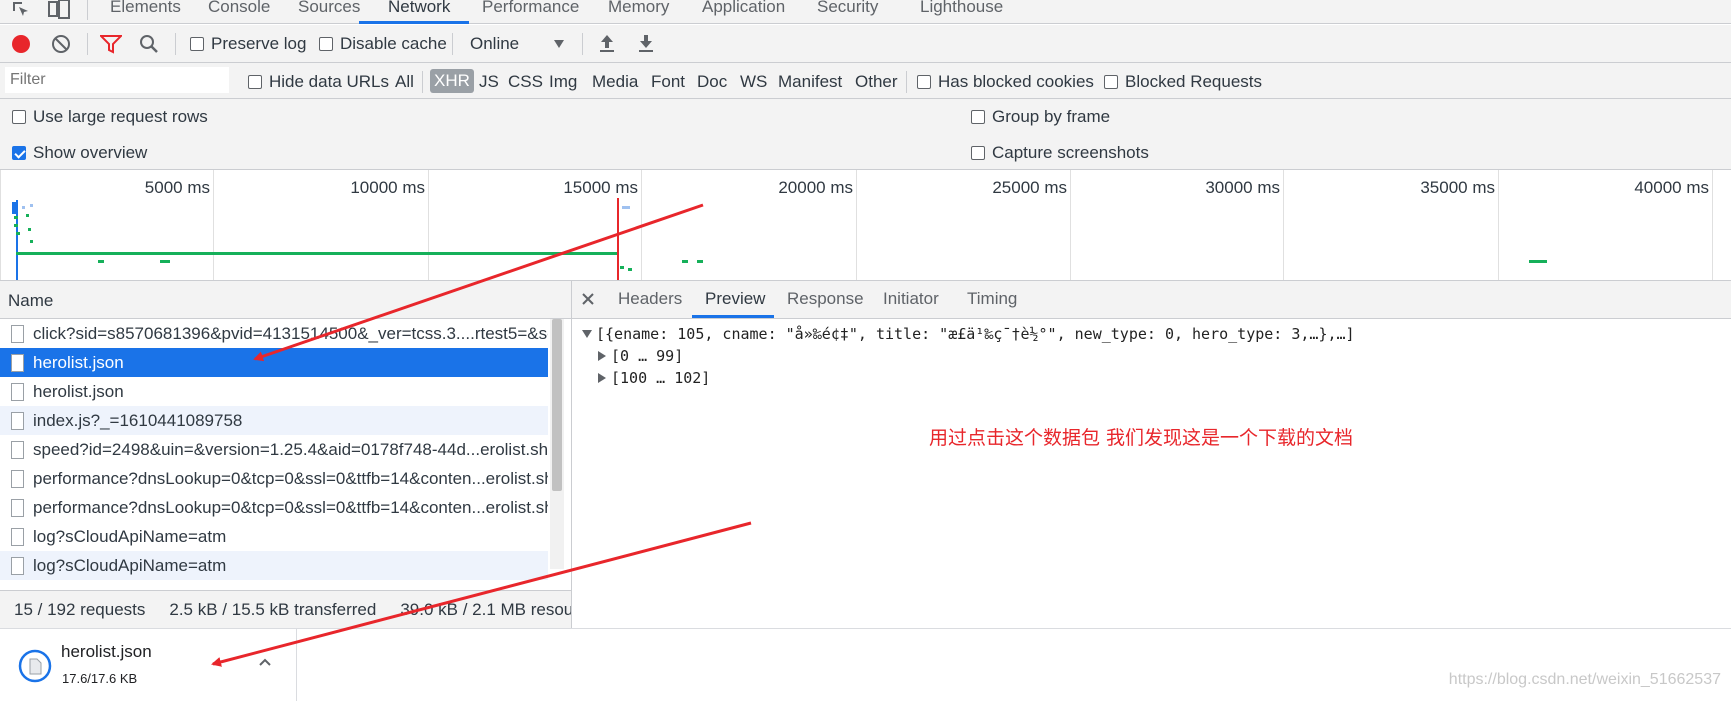 The width and height of the screenshot is (1731, 701). What do you see at coordinates (557, 405) in the screenshot?
I see `scrollbar-thumb` at bounding box center [557, 405].